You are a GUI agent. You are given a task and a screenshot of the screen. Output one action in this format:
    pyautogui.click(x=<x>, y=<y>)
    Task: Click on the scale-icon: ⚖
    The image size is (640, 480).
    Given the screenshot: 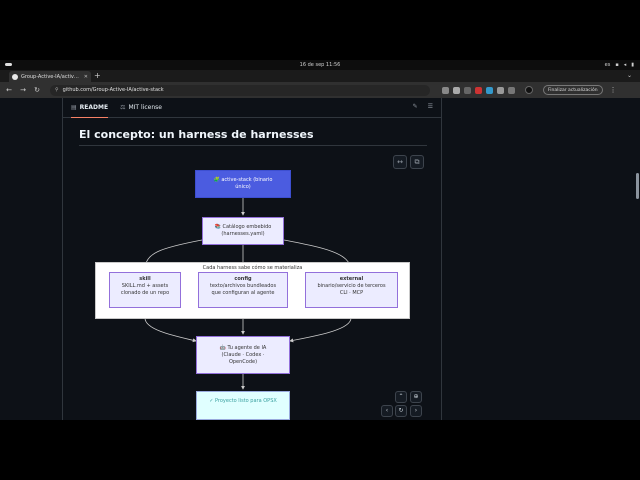 What is the action you would take?
    pyautogui.click(x=123, y=107)
    